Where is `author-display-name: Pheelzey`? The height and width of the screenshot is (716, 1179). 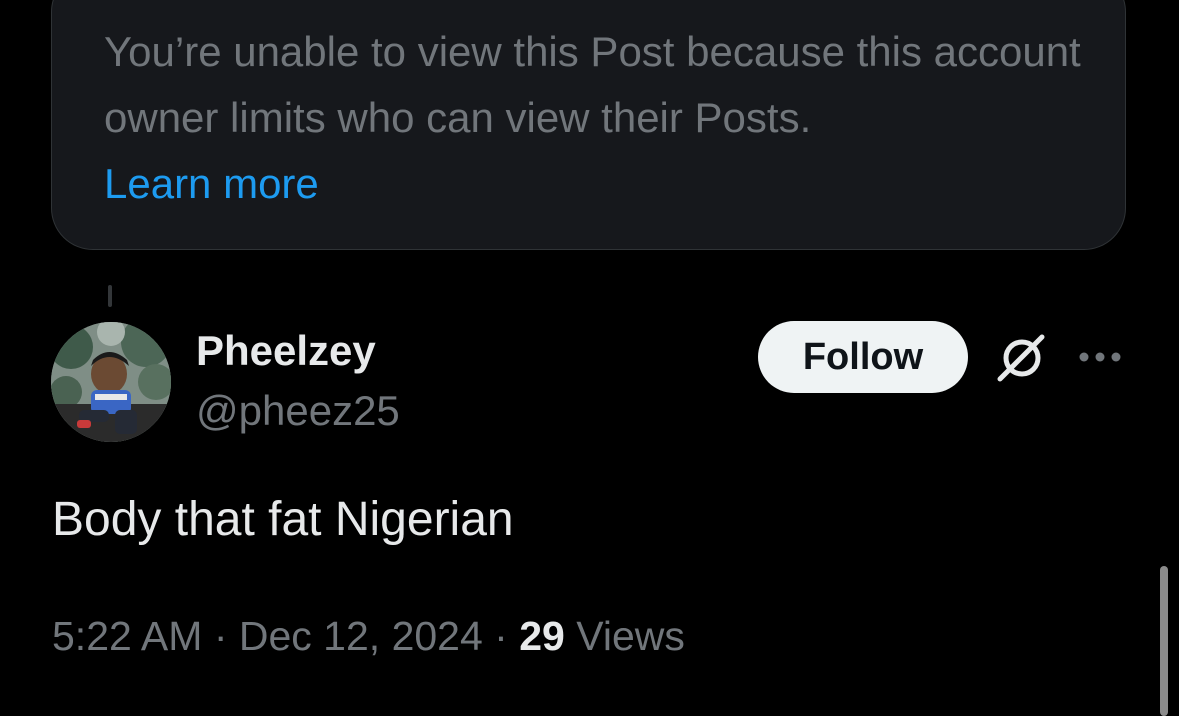
author-display-name: Pheelzey is located at coordinates (286, 351).